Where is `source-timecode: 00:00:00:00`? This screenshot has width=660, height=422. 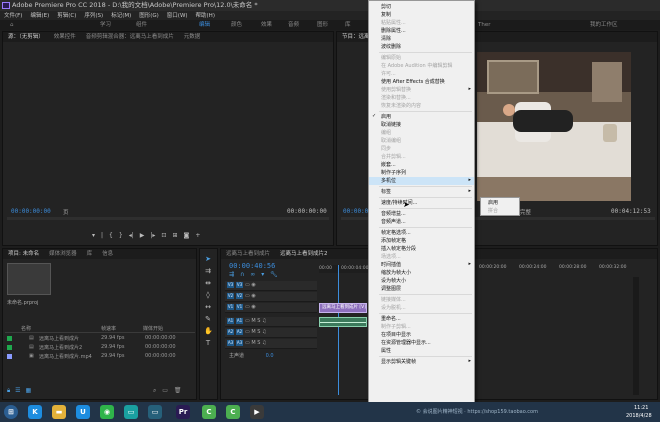
source-timecode: 00:00:00:00 is located at coordinates (31, 211).